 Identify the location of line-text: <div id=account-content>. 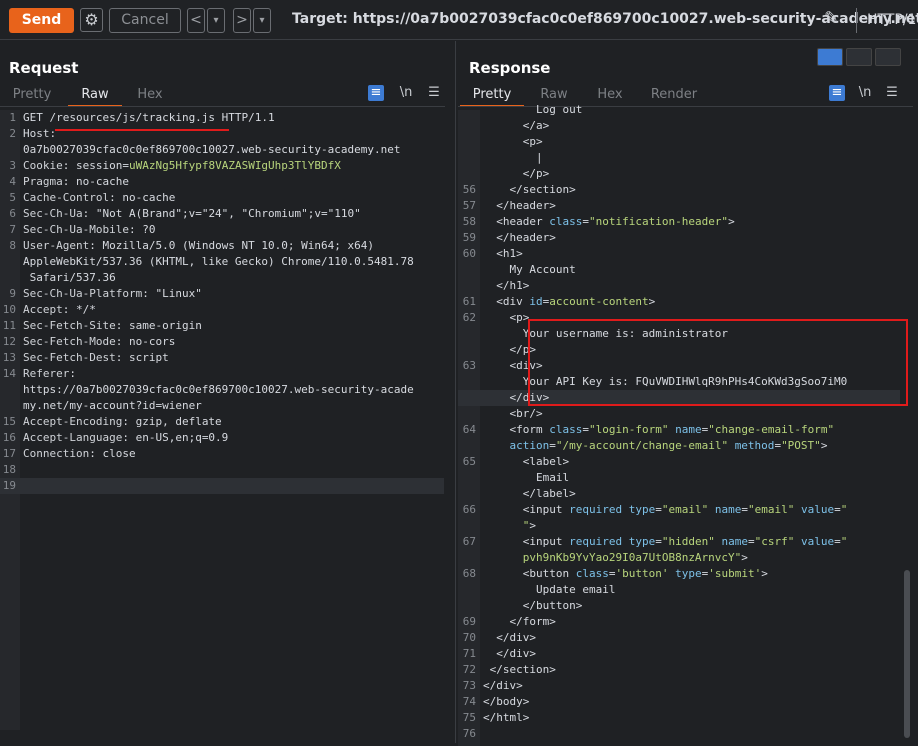
(576, 301).